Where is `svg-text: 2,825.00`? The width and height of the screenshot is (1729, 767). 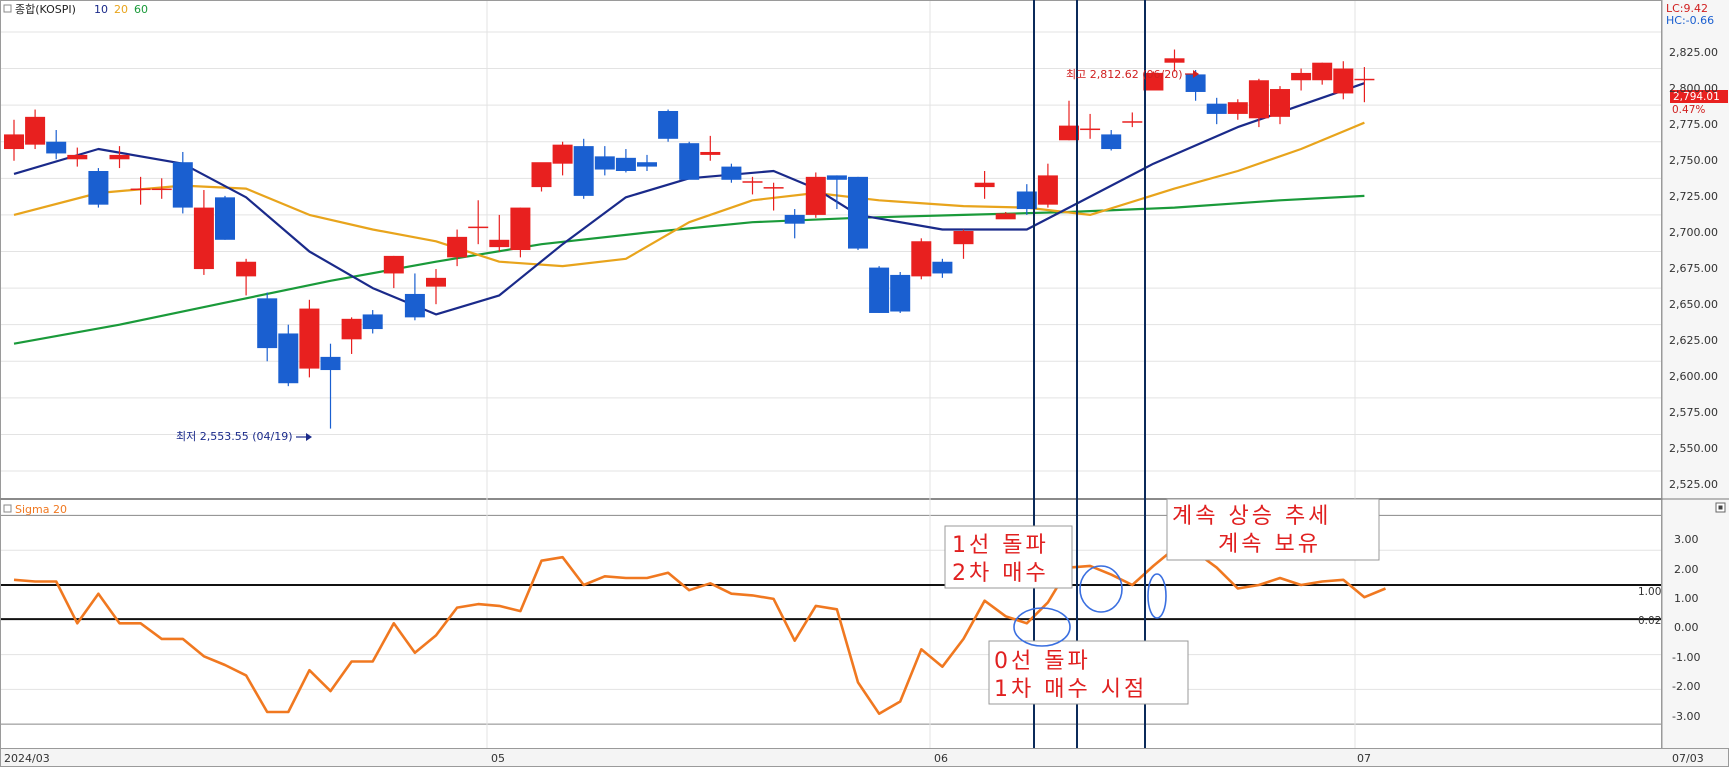
svg-text: 2,825.00 is located at coordinates (1693, 52).